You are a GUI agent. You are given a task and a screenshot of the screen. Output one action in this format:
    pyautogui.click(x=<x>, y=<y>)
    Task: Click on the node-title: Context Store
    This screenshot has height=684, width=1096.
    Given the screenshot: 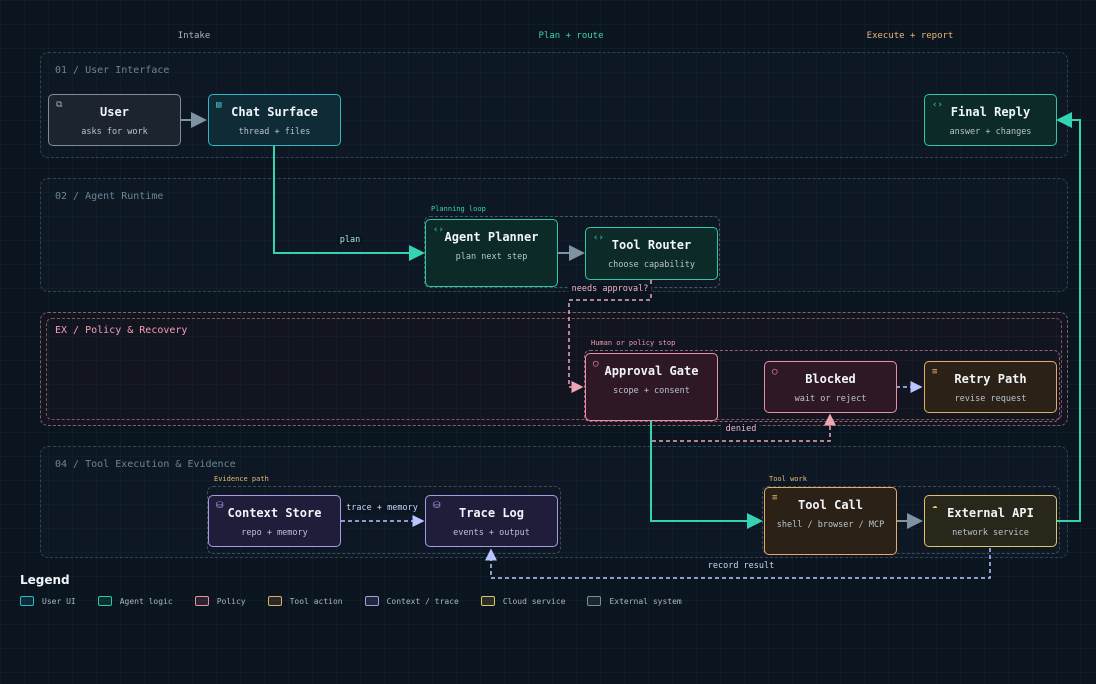 What is the action you would take?
    pyautogui.click(x=274, y=513)
    